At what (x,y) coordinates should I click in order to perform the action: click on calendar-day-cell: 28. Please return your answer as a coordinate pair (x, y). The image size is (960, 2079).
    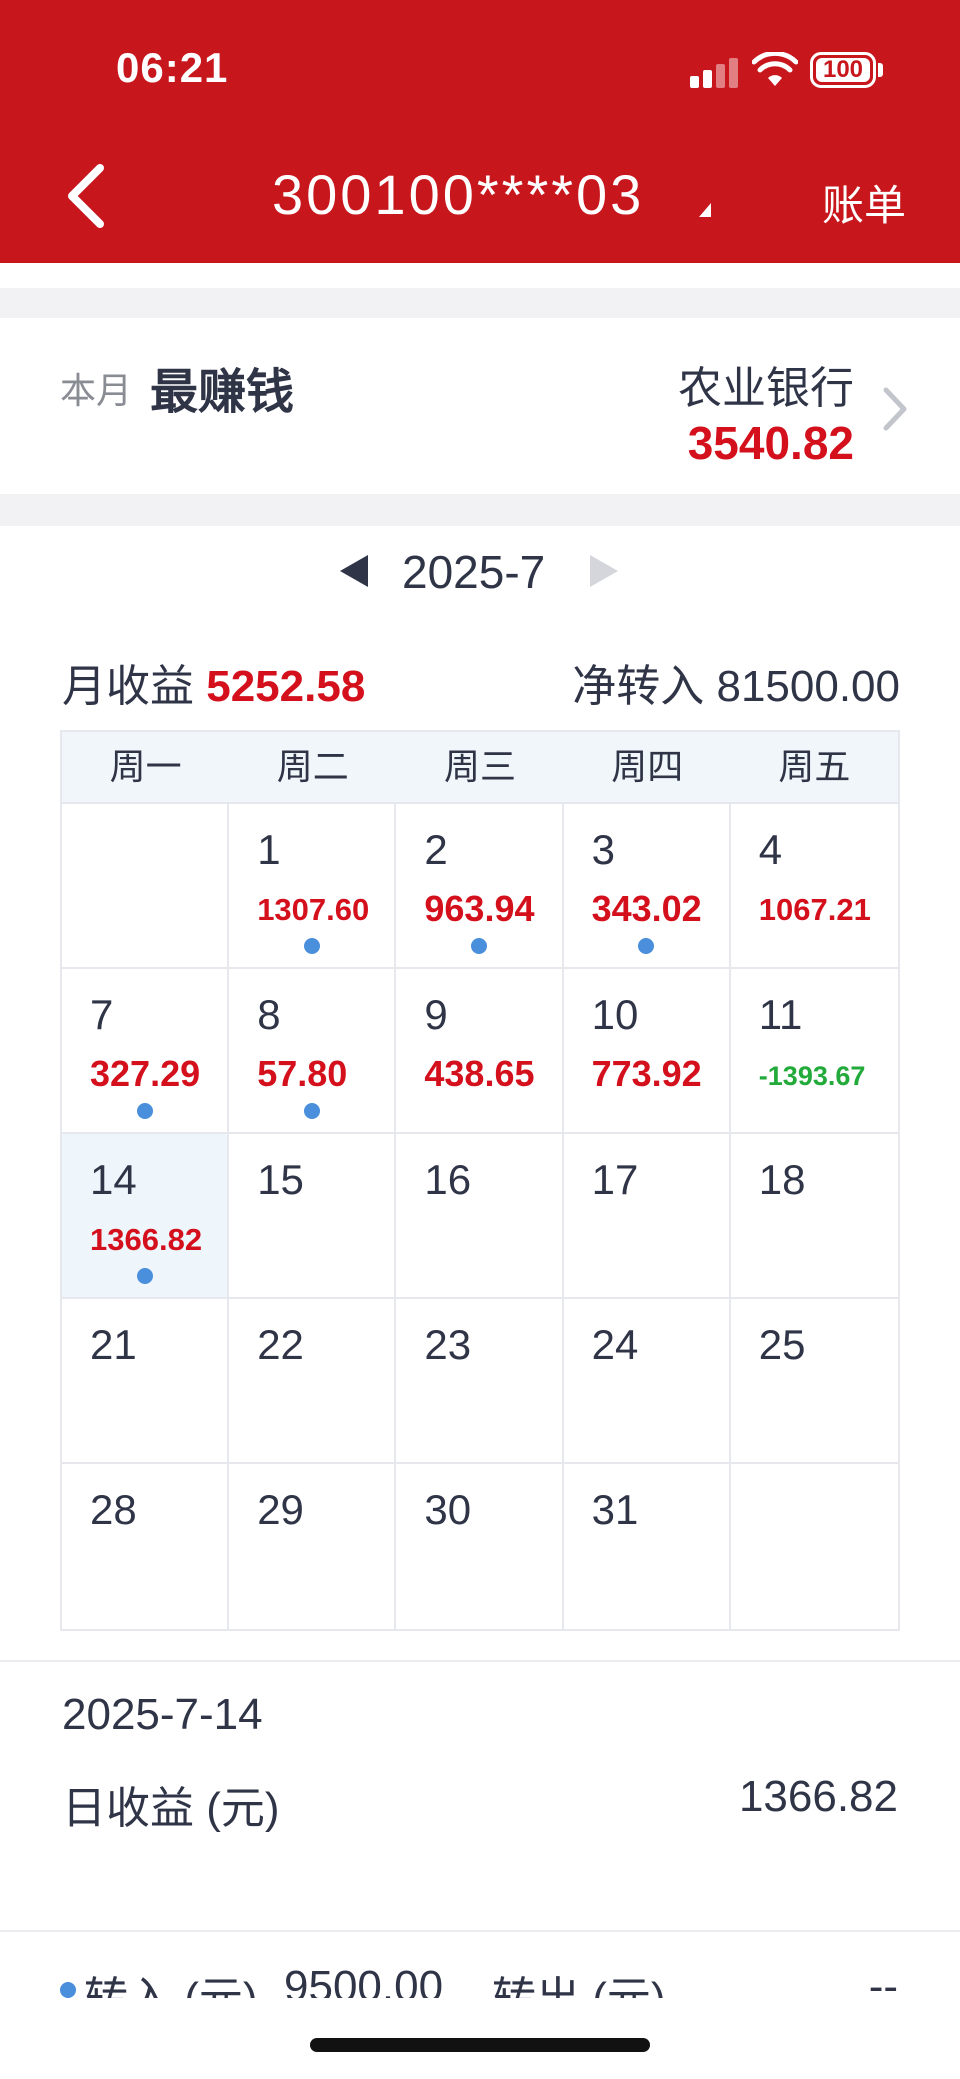
    Looking at the image, I should click on (146, 1546).